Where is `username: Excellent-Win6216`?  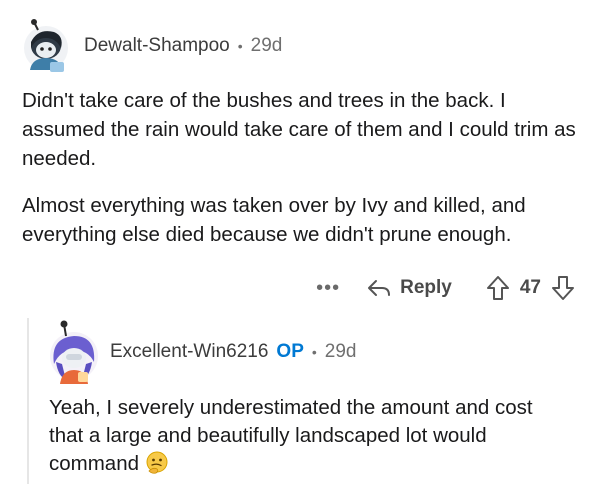
username: Excellent-Win6216 is located at coordinates (189, 352).